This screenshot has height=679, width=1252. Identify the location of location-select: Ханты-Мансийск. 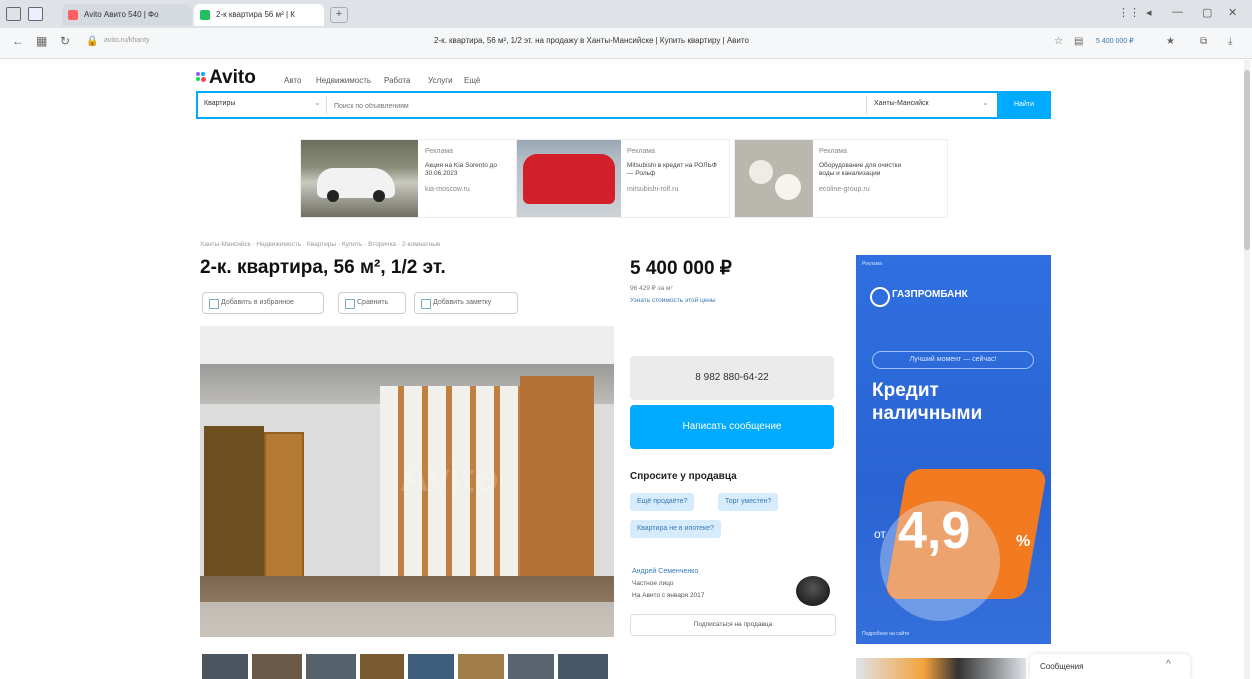
(901, 103).